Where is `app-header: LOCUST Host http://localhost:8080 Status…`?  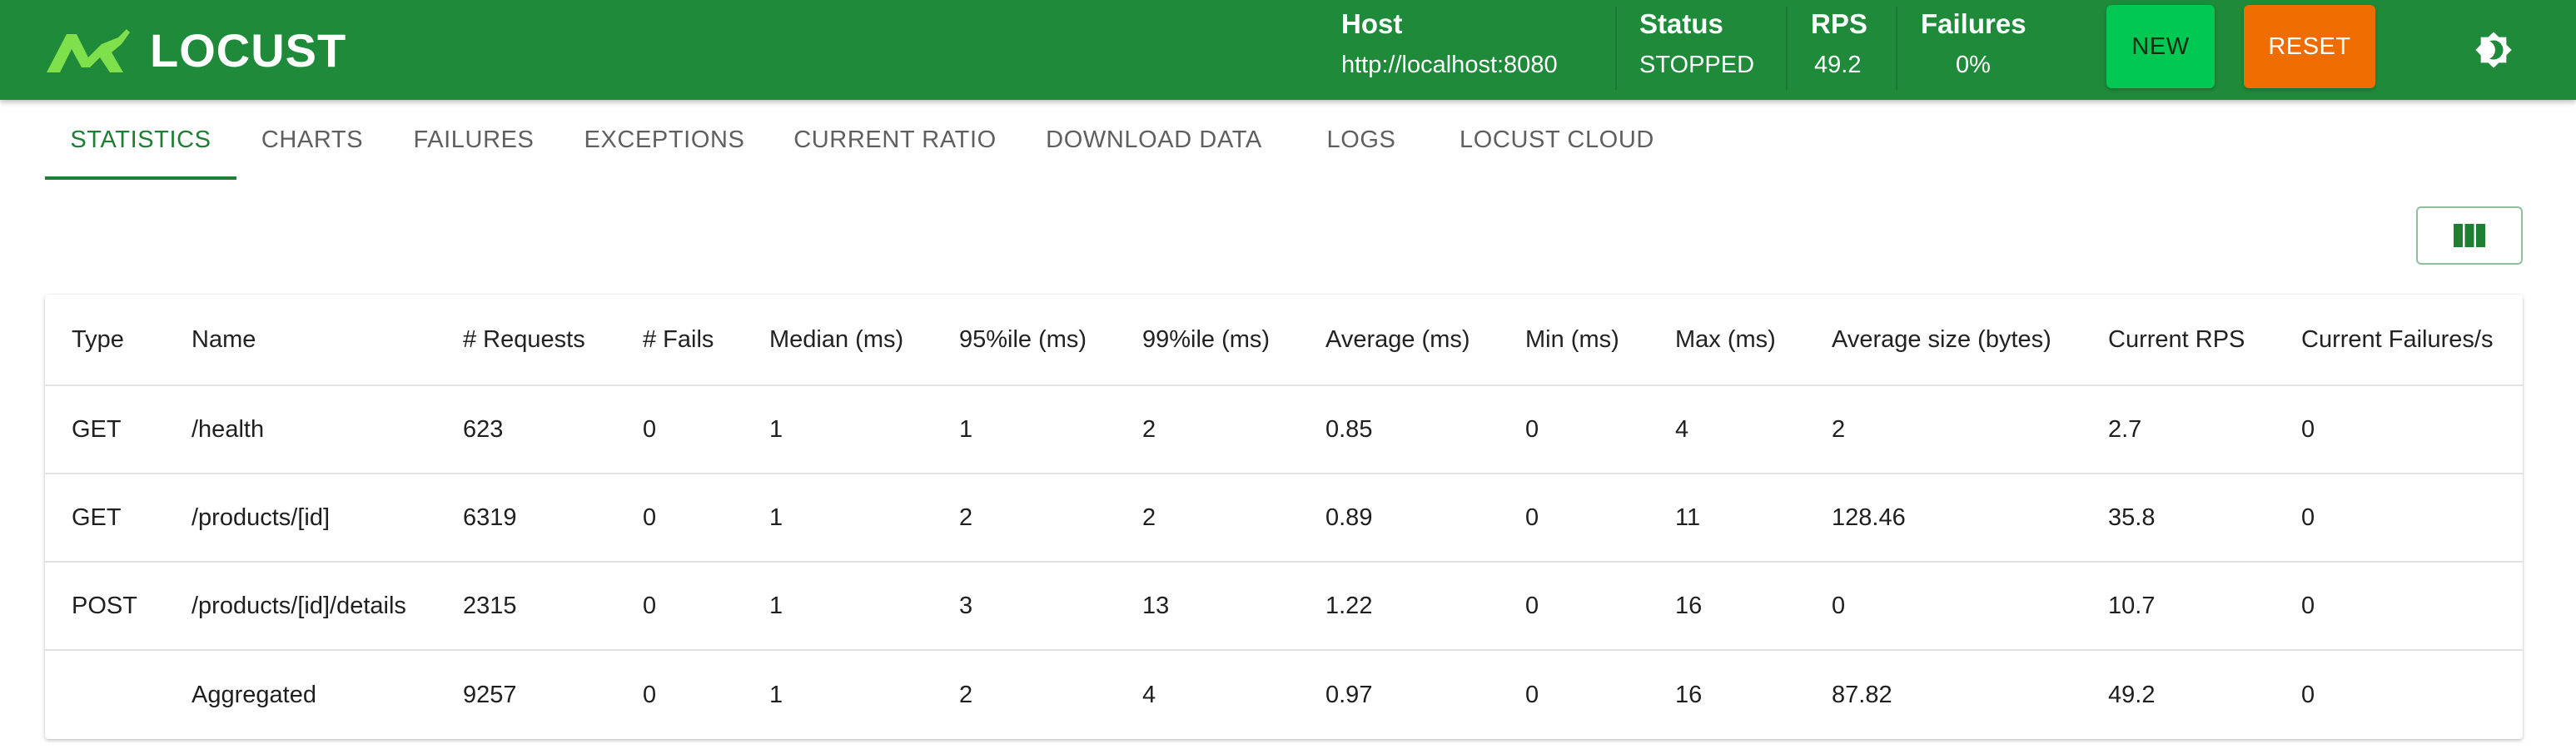
app-header: LOCUST Host http://localhost:8080 Status… is located at coordinates (1288, 50).